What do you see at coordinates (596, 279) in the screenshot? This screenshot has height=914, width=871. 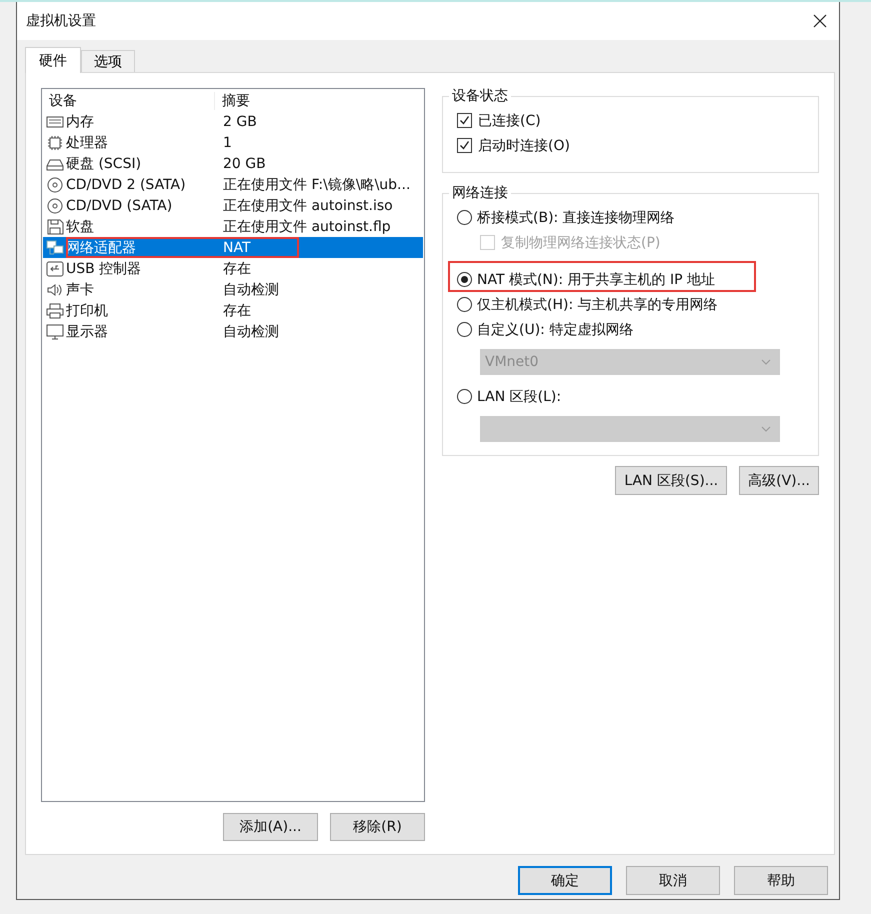 I see `option-label: NAT 模式(N): 用于共享主机的 IP 地址` at bounding box center [596, 279].